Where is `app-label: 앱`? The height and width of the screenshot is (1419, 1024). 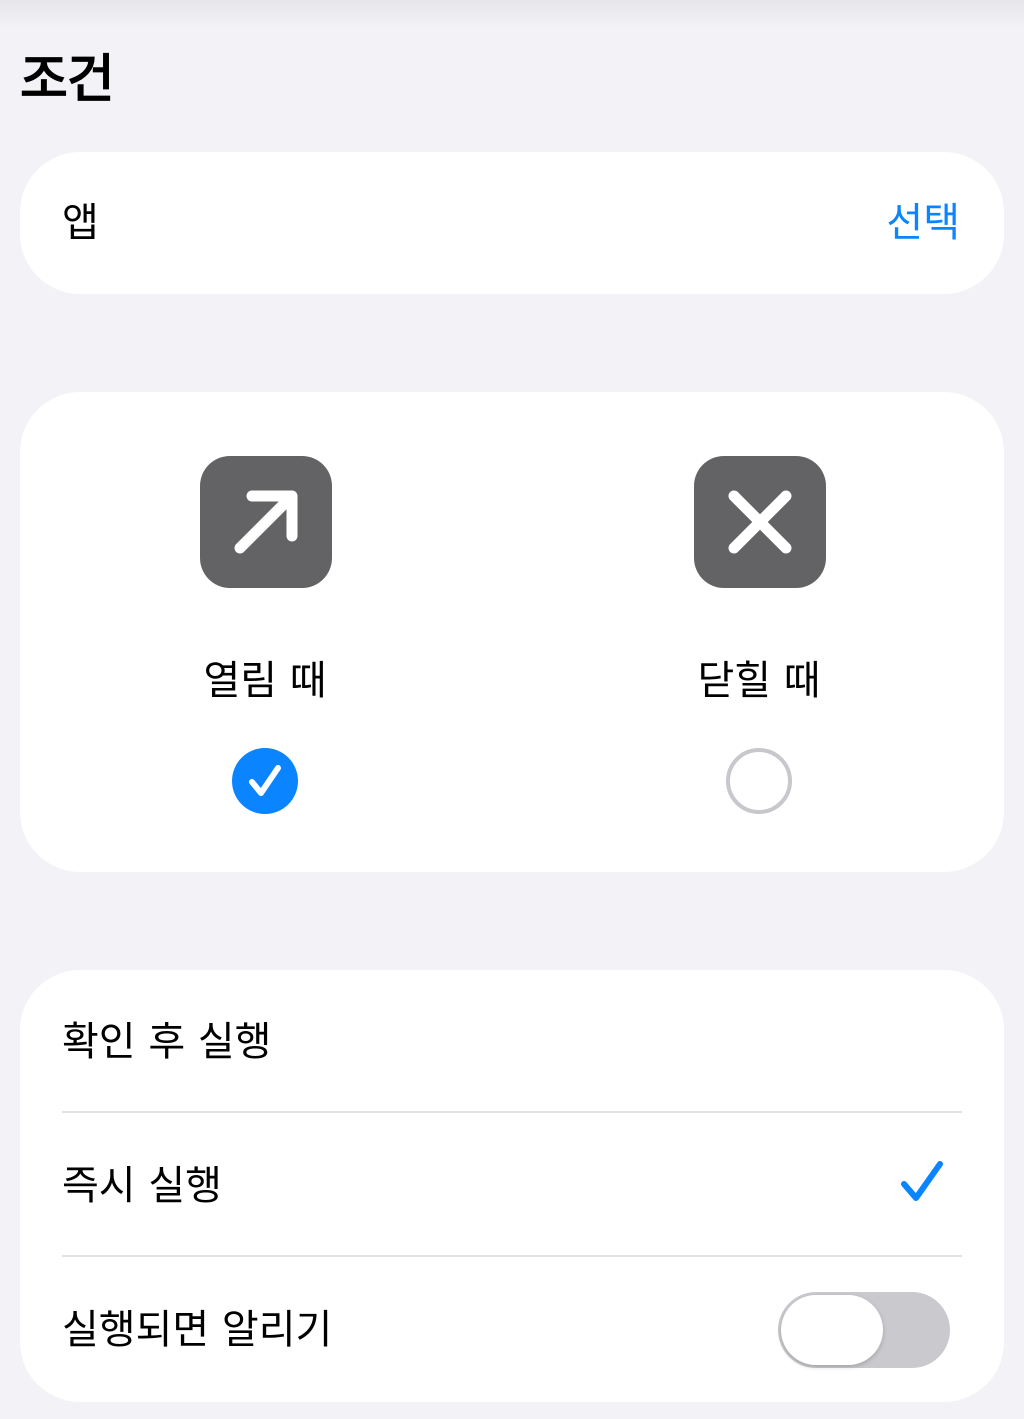 app-label: 앱 is located at coordinates (80, 223).